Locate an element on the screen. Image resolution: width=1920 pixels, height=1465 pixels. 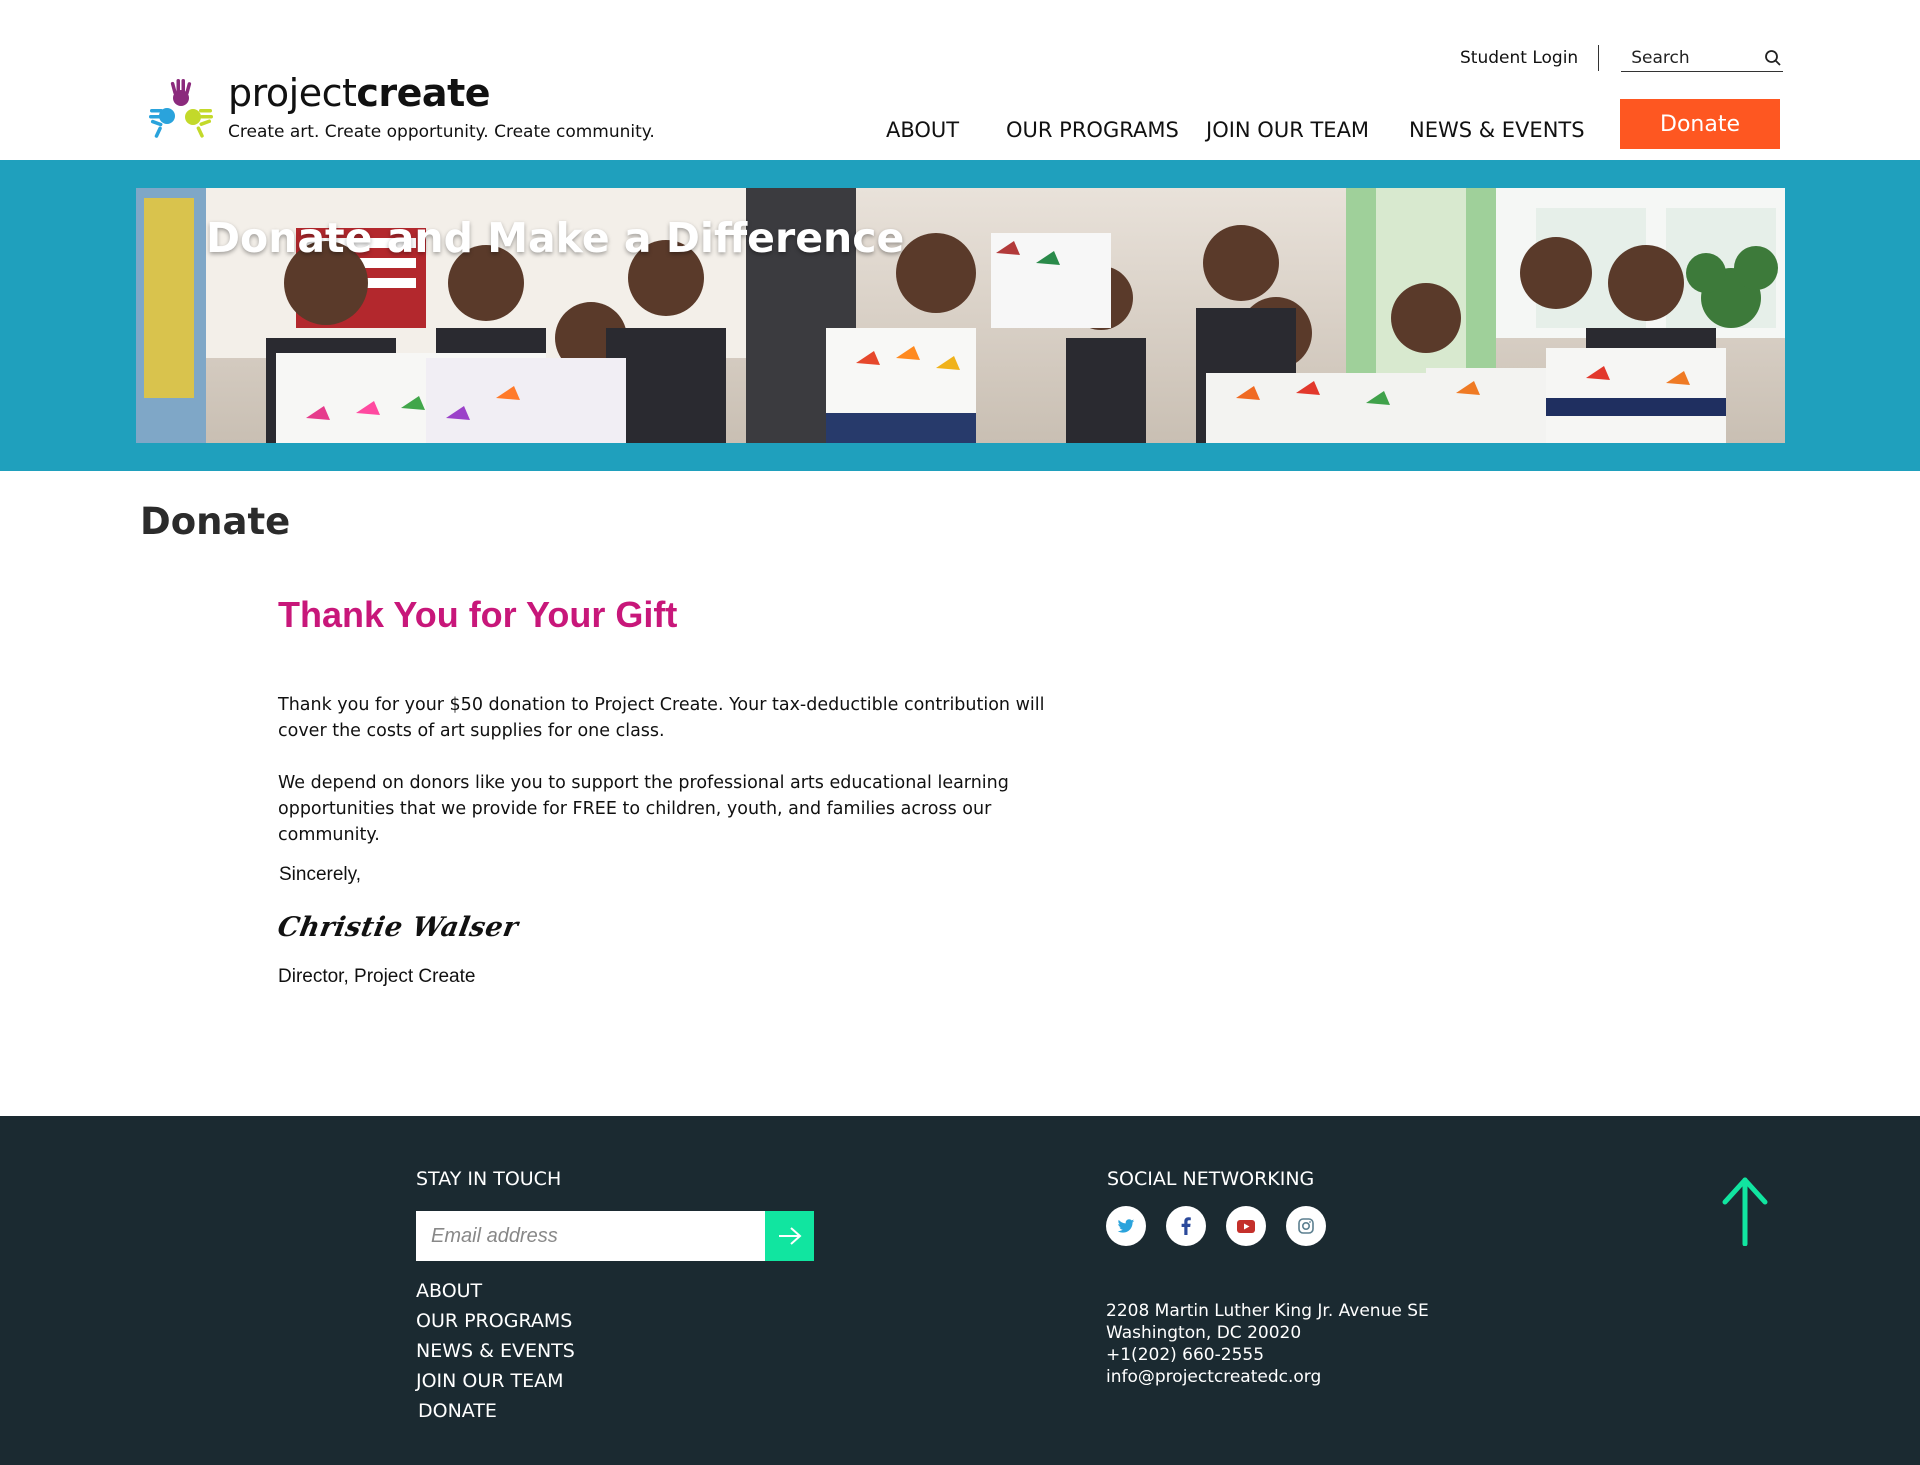
footer-link-join-our-team: JOIN OUR TEAM is located at coordinates (495, 1381).